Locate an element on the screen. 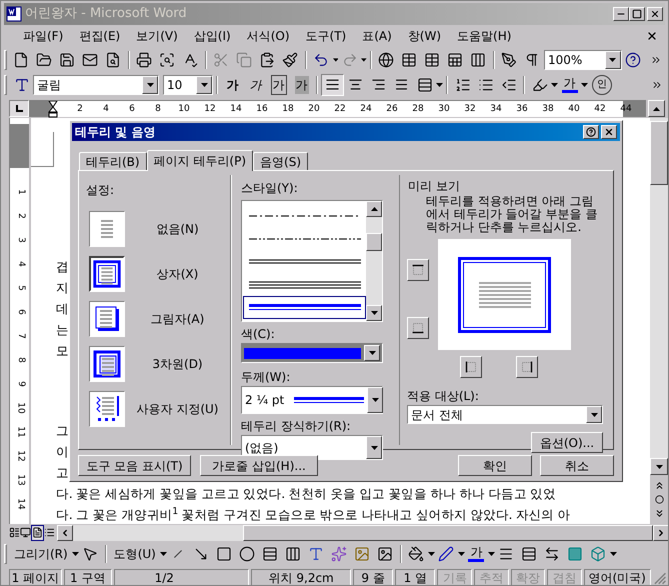 The width and height of the screenshot is (669, 586). menu-item: 도움말(H) is located at coordinates (484, 36).